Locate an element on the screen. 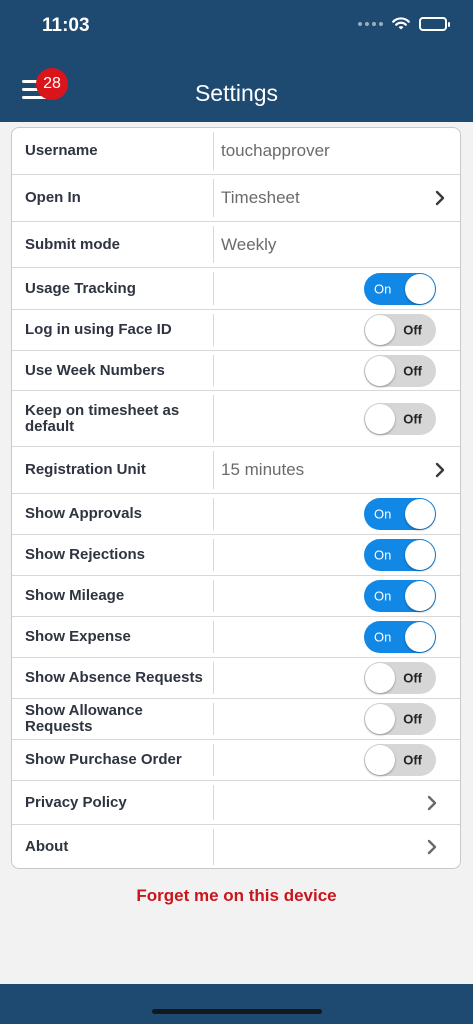  keep-timesheet-toggle: Off is located at coordinates (400, 418).